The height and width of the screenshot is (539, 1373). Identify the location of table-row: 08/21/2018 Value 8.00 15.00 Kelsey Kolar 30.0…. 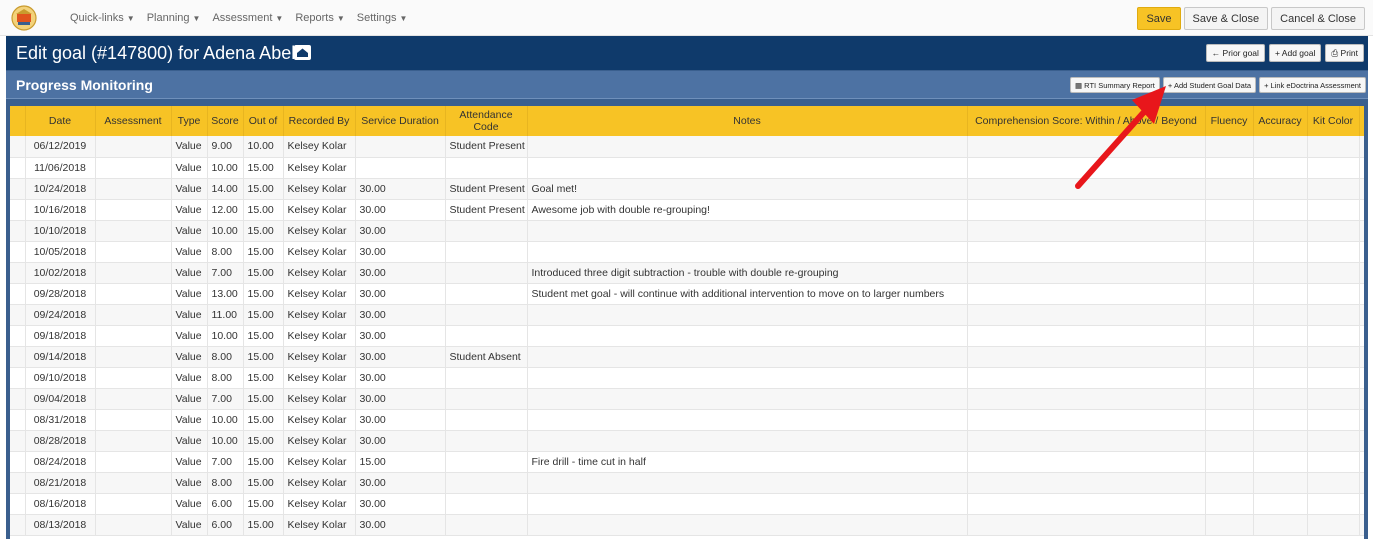
(687, 483).